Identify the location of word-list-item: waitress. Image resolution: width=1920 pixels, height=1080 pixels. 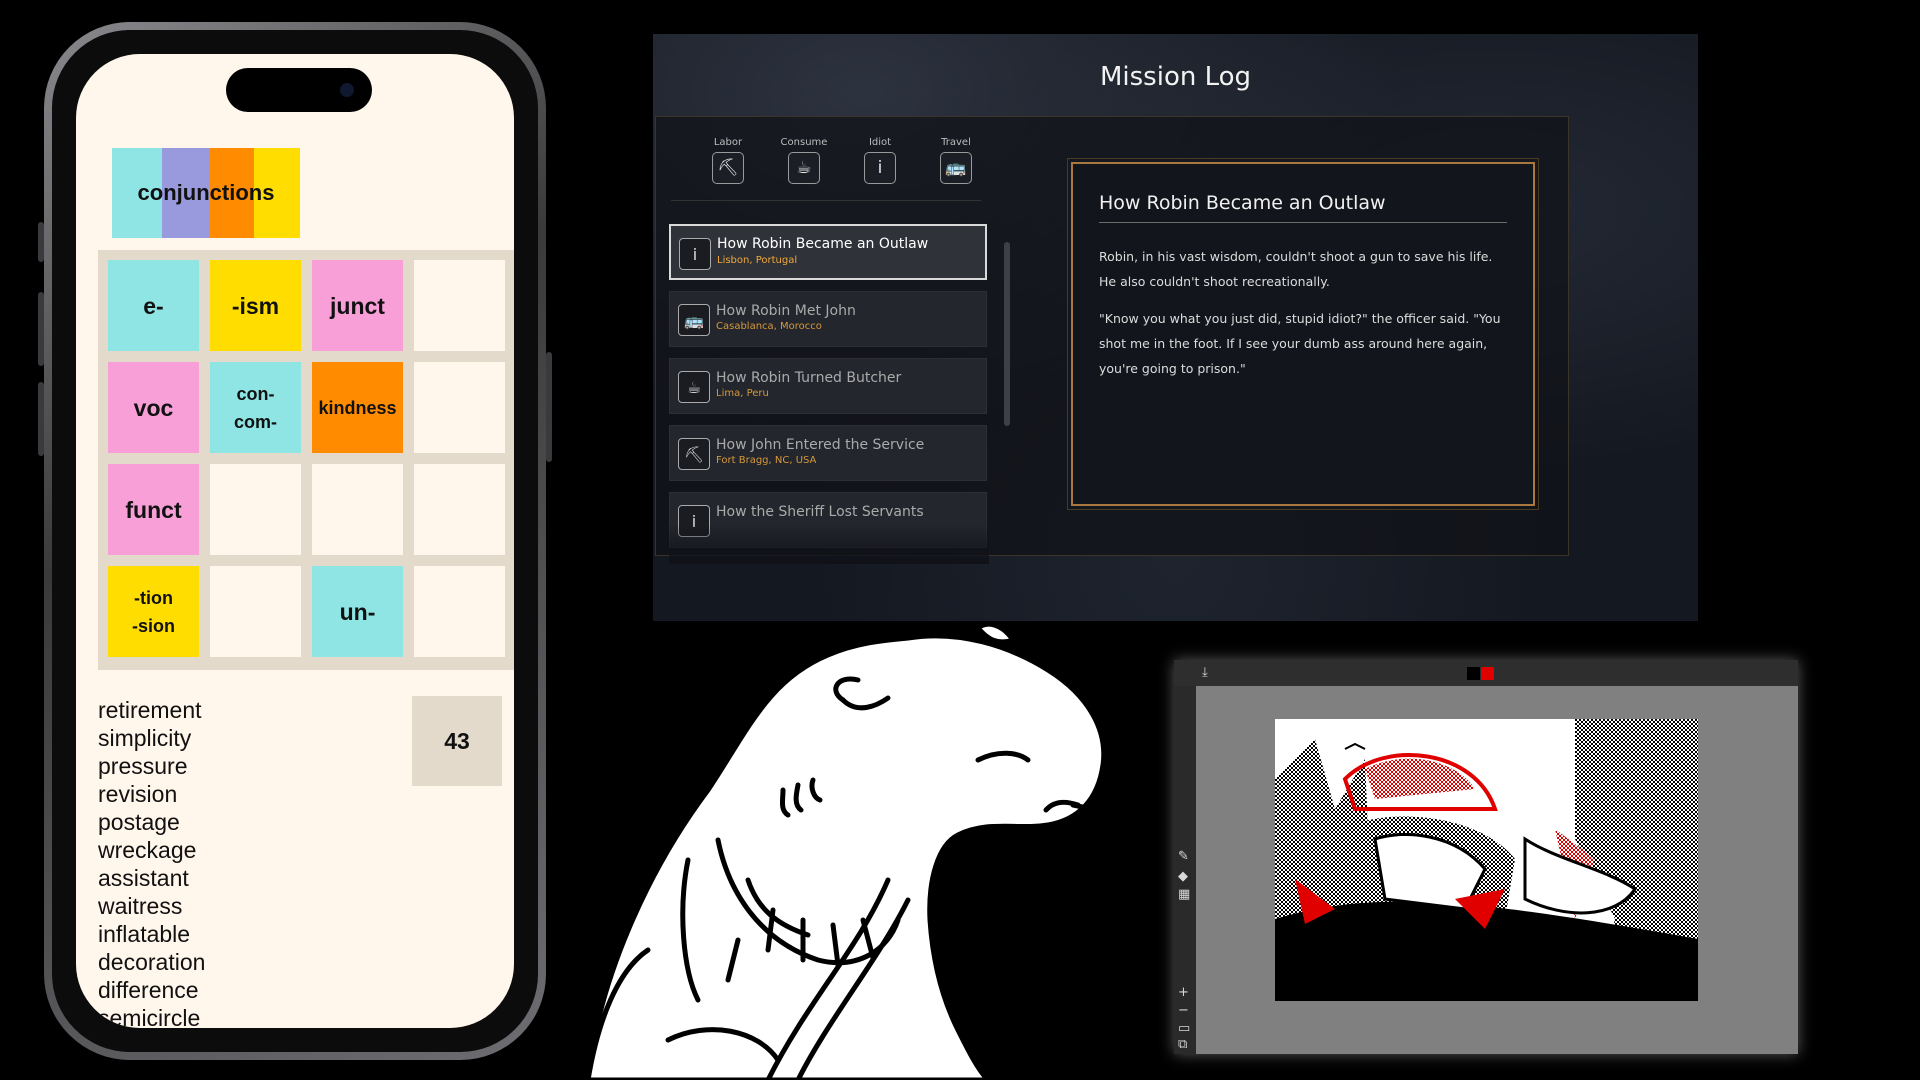
(151, 906).